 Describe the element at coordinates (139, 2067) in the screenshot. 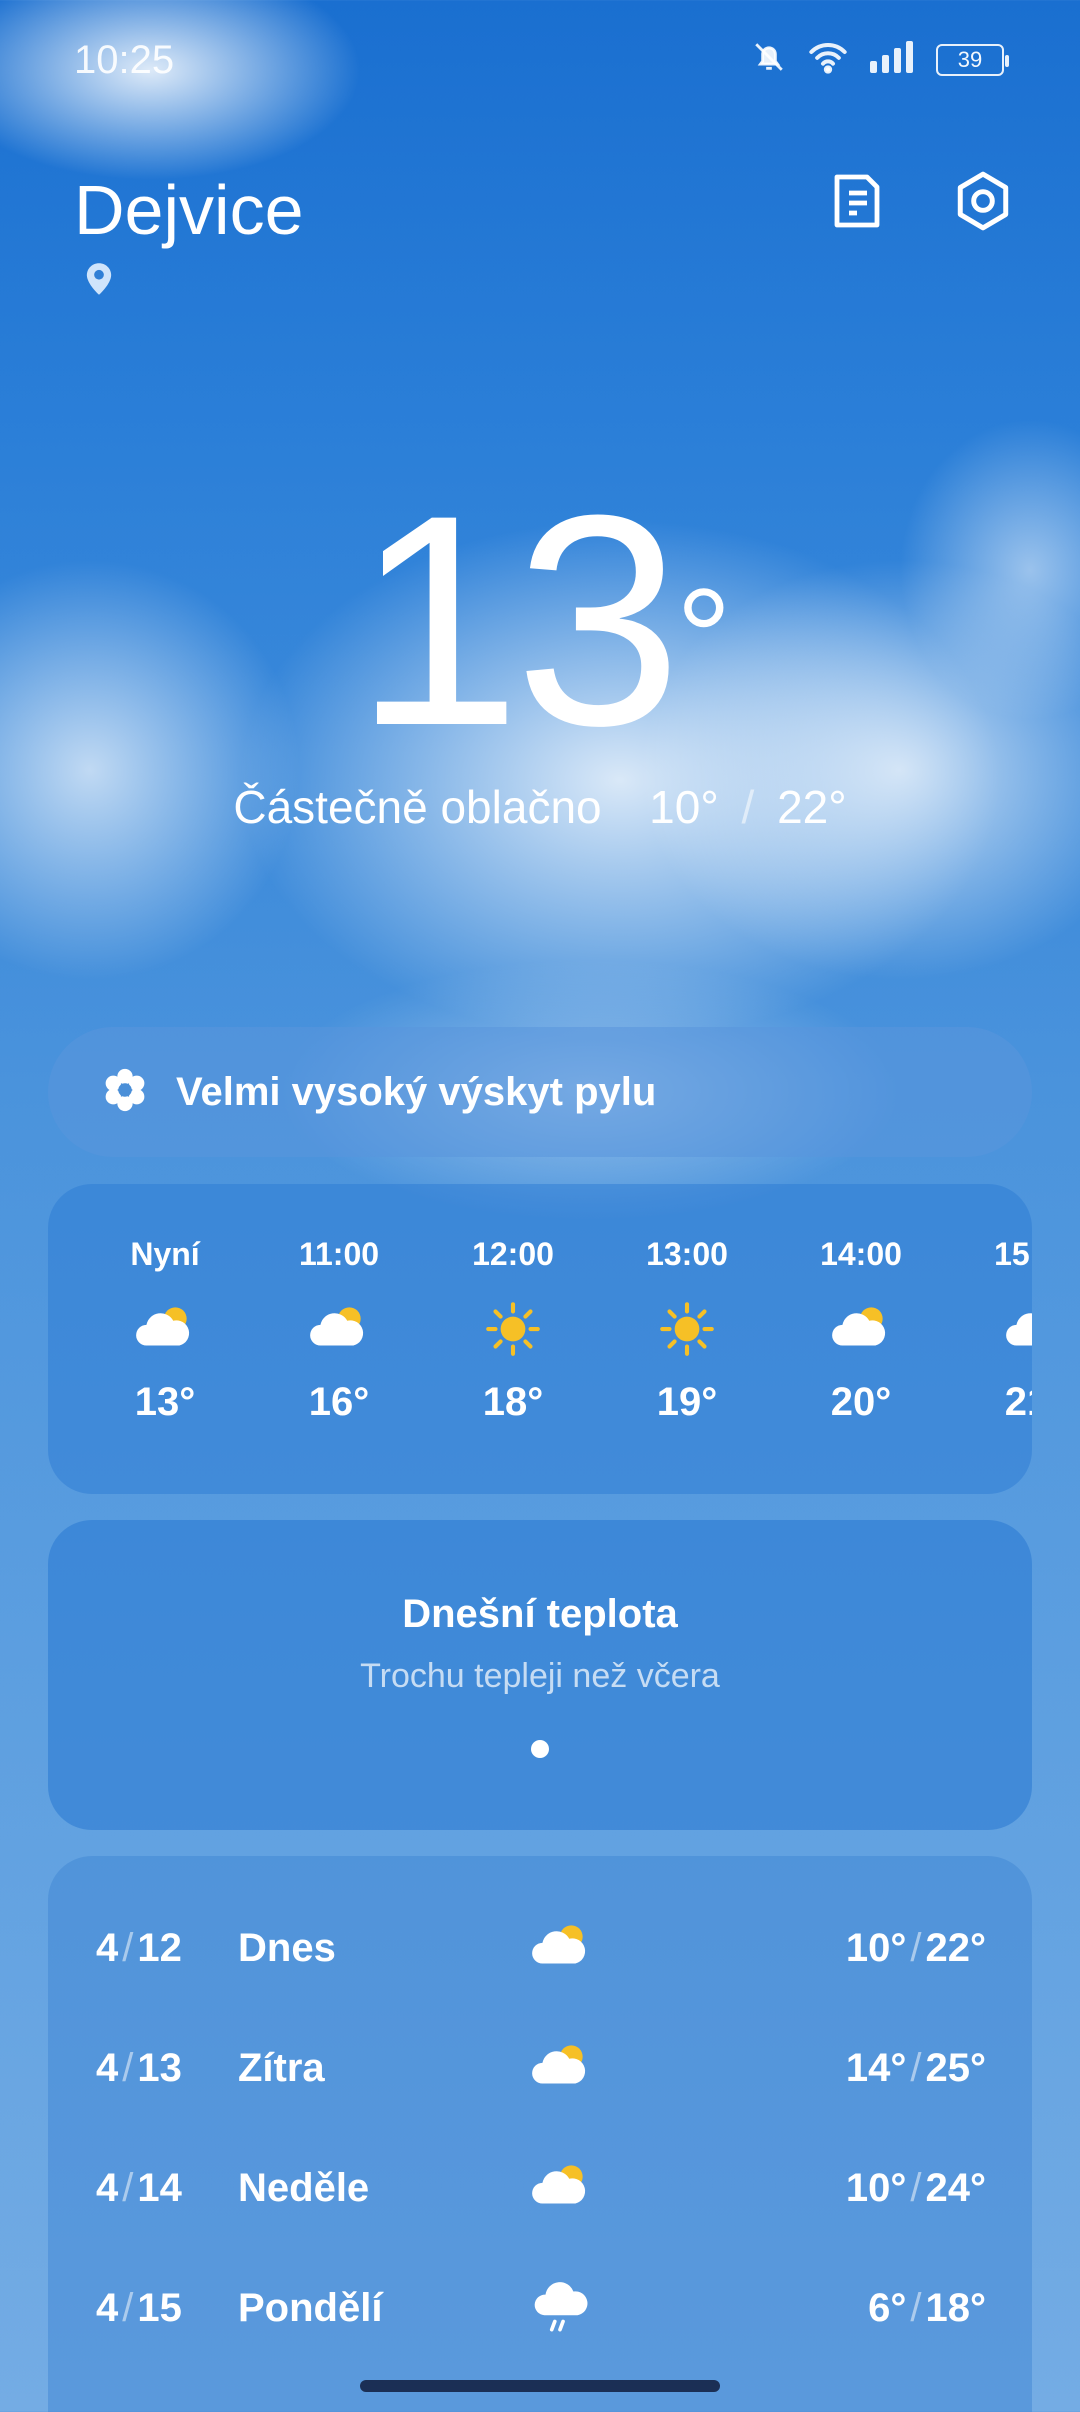

I see `day-date: 4/13` at that location.